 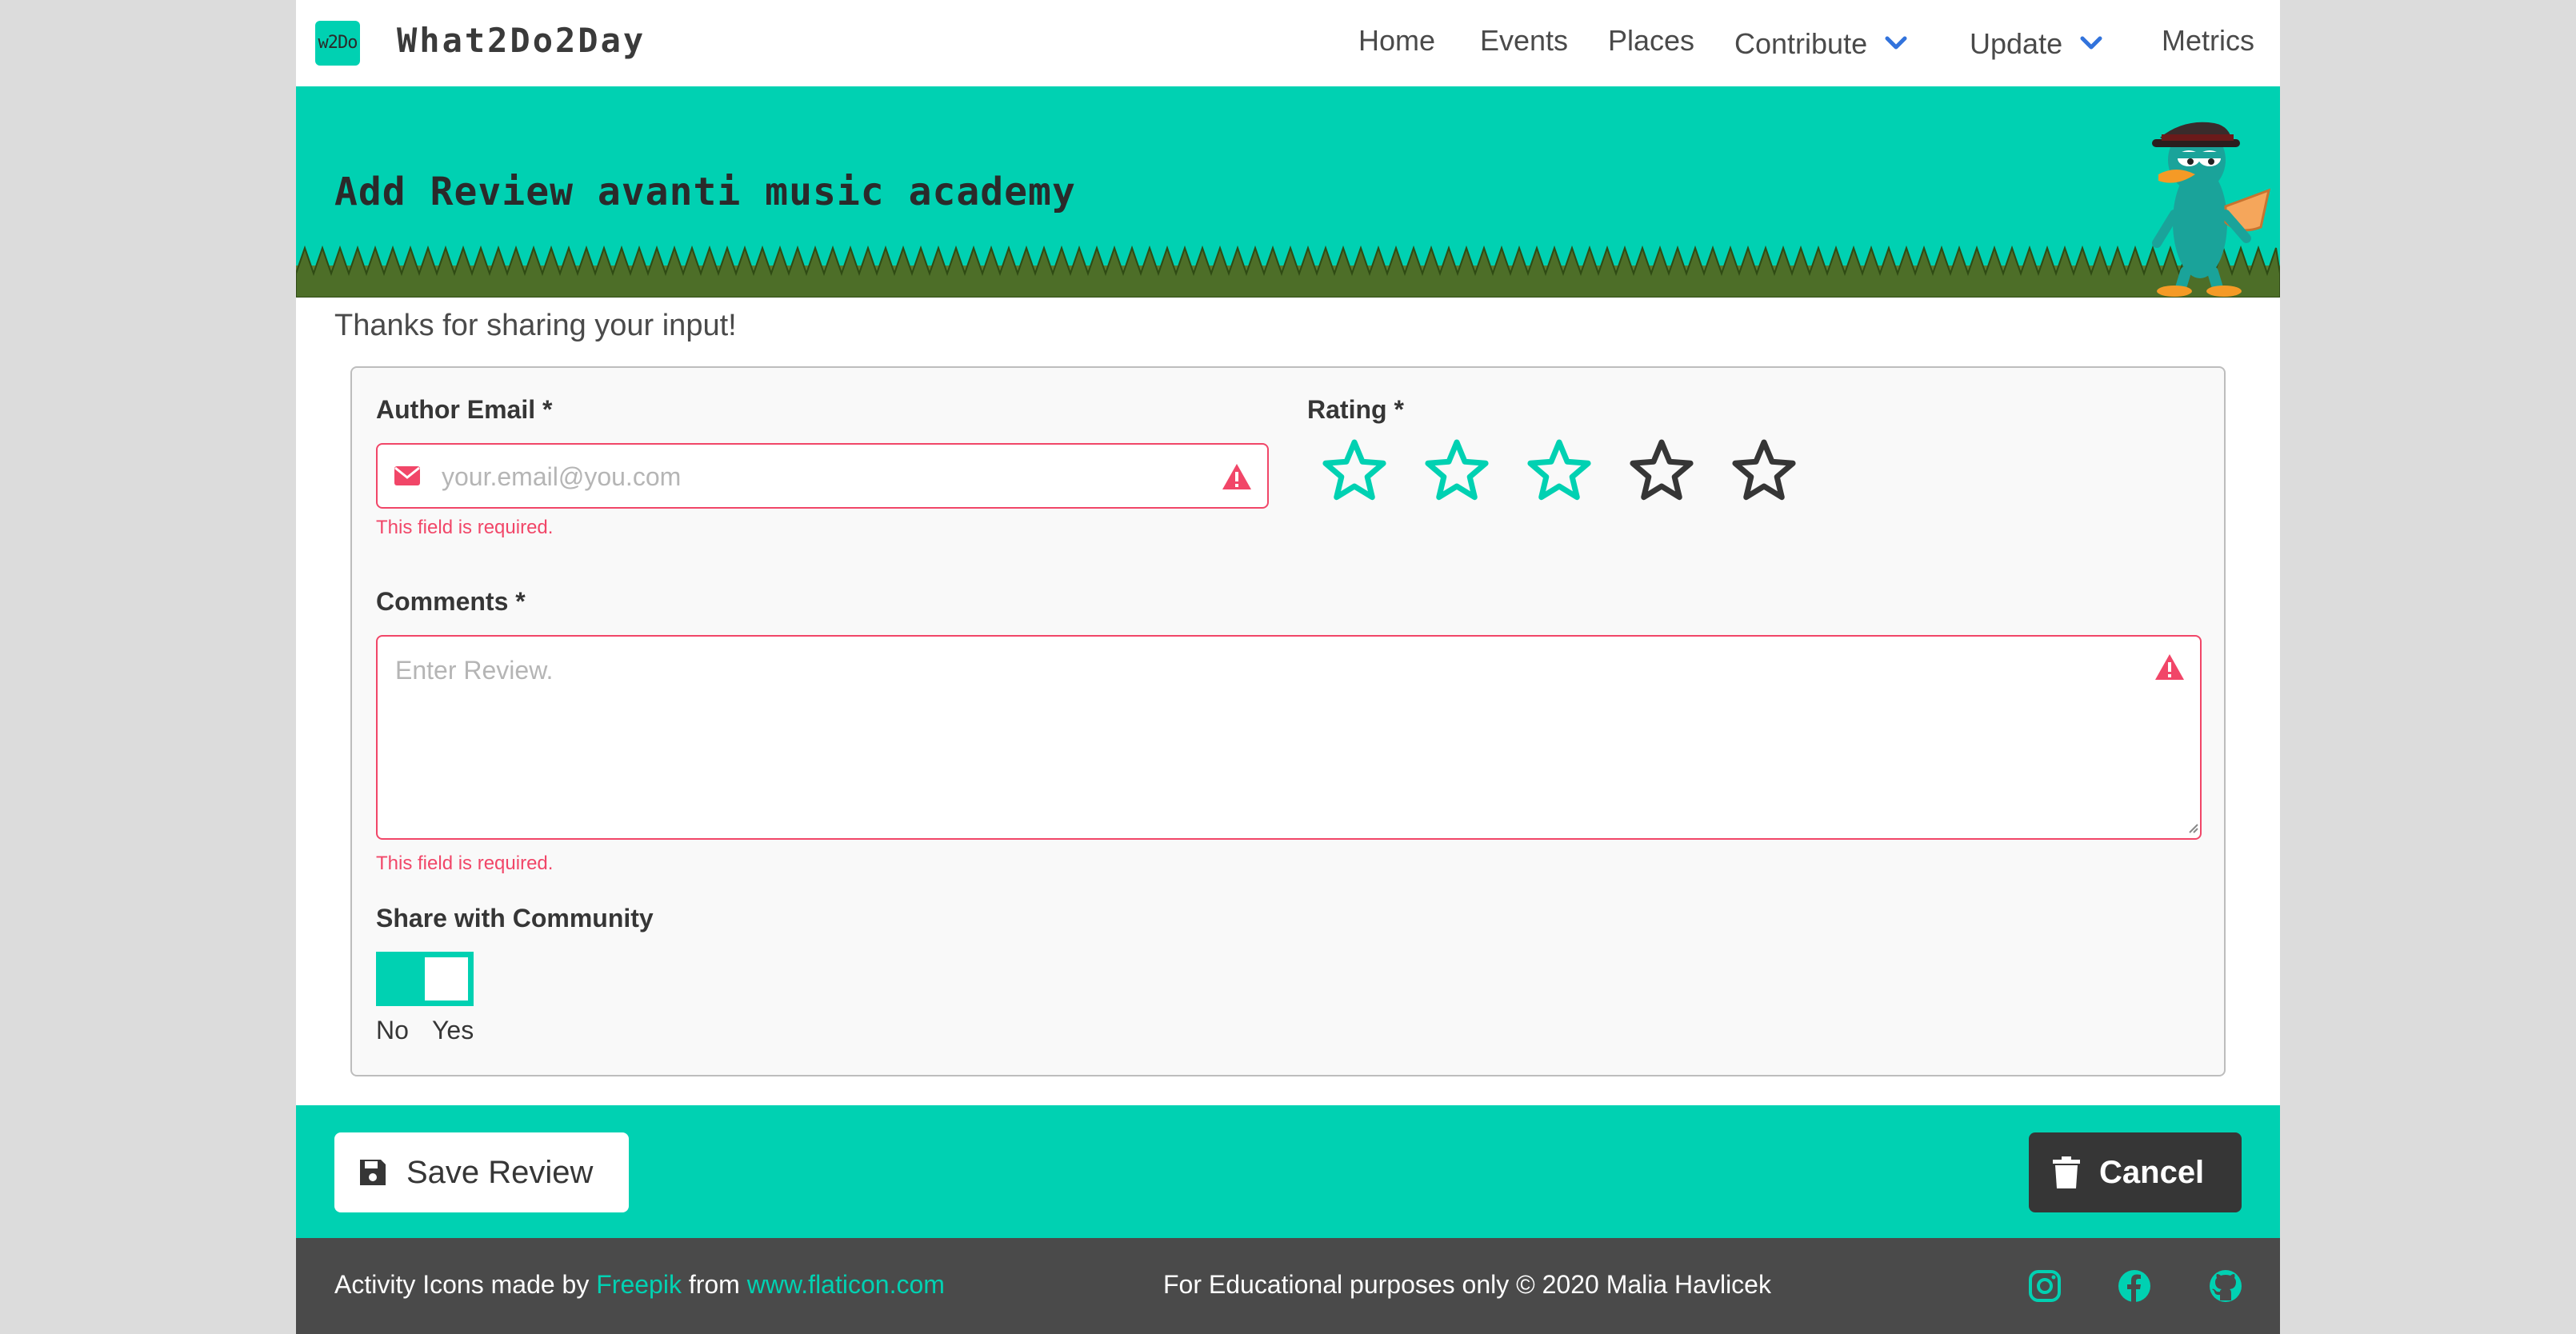 What do you see at coordinates (1288, 271) in the screenshot?
I see `grass-decoration` at bounding box center [1288, 271].